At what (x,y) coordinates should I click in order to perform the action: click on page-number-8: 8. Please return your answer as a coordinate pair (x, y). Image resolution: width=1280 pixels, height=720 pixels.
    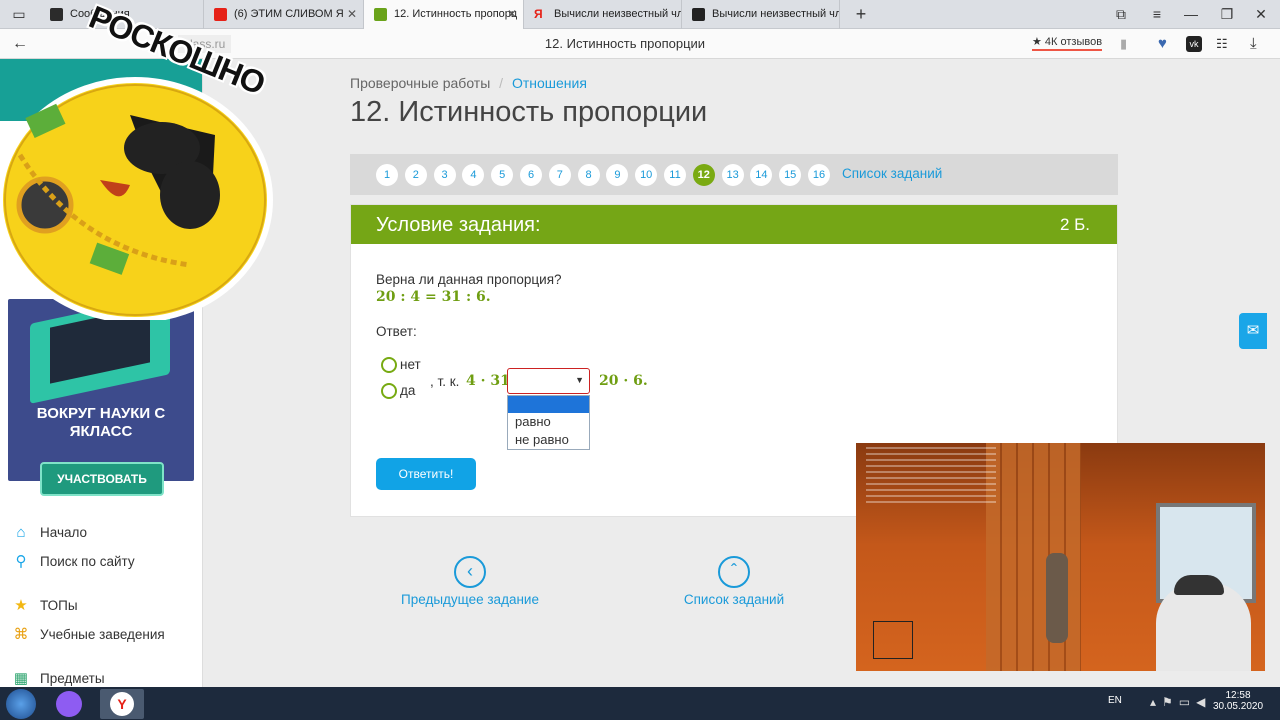
    Looking at the image, I should click on (588, 175).